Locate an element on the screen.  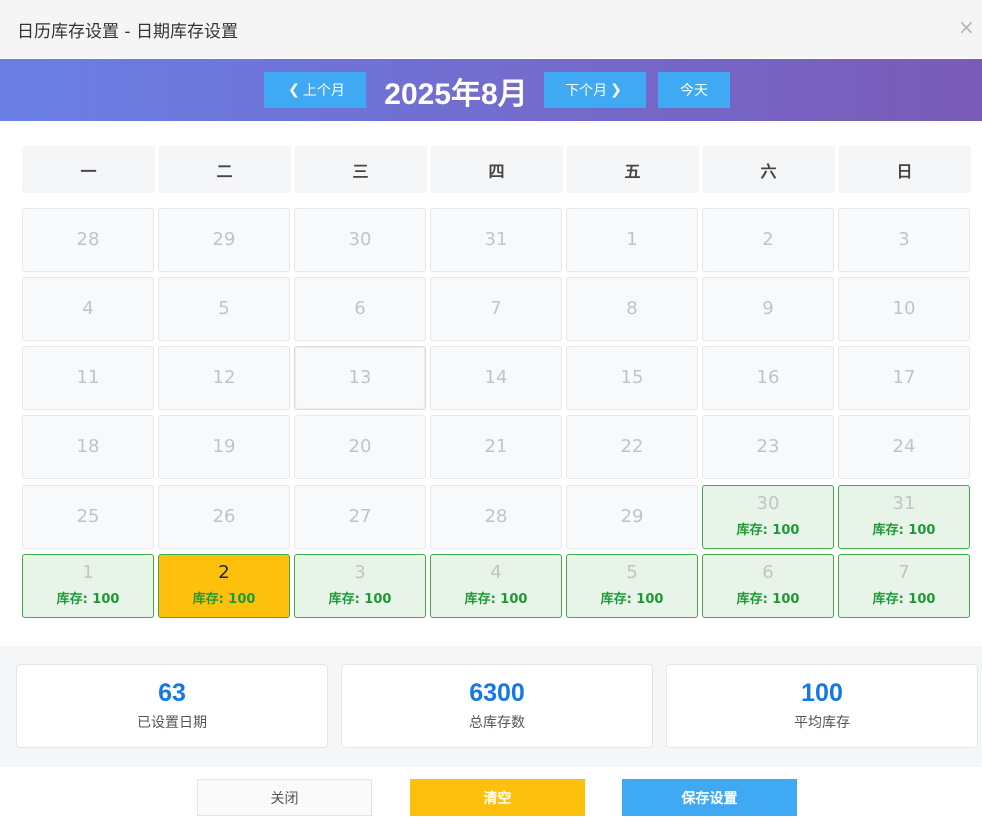
stats-panel: 63 已设置日期 6300 总库存数 100 平均库存 is located at coordinates (491, 706).